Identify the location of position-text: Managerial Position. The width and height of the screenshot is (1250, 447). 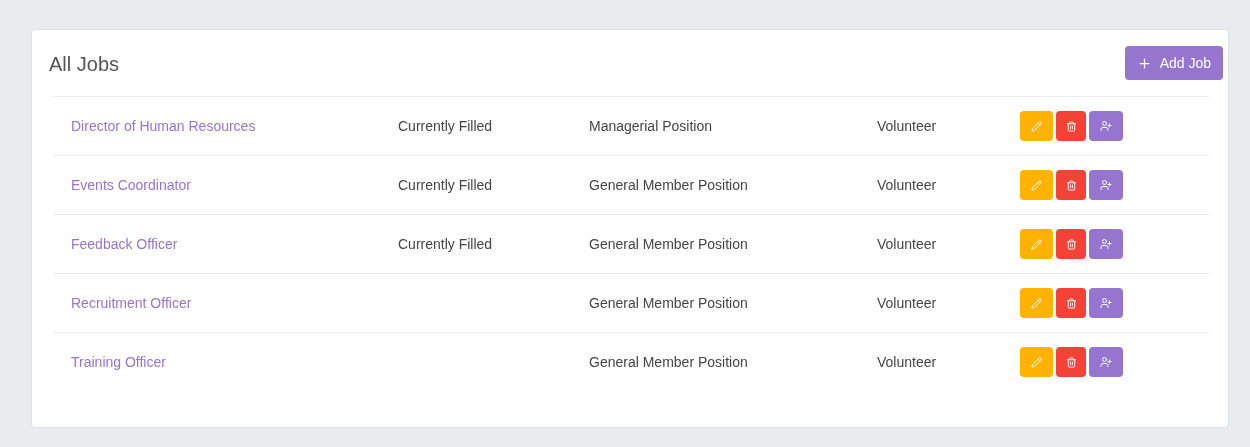
(650, 125).